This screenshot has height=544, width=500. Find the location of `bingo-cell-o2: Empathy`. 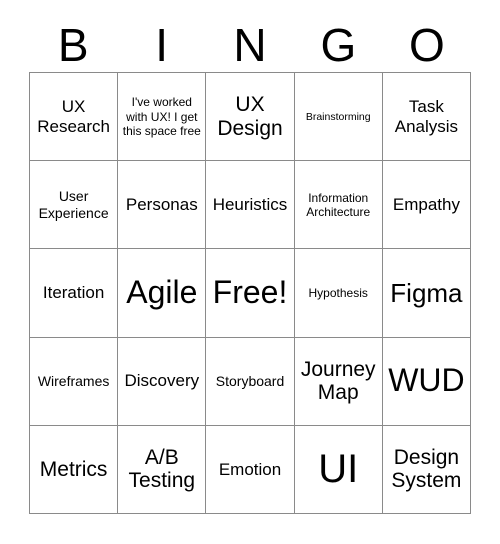

bingo-cell-o2: Empathy is located at coordinates (427, 205).